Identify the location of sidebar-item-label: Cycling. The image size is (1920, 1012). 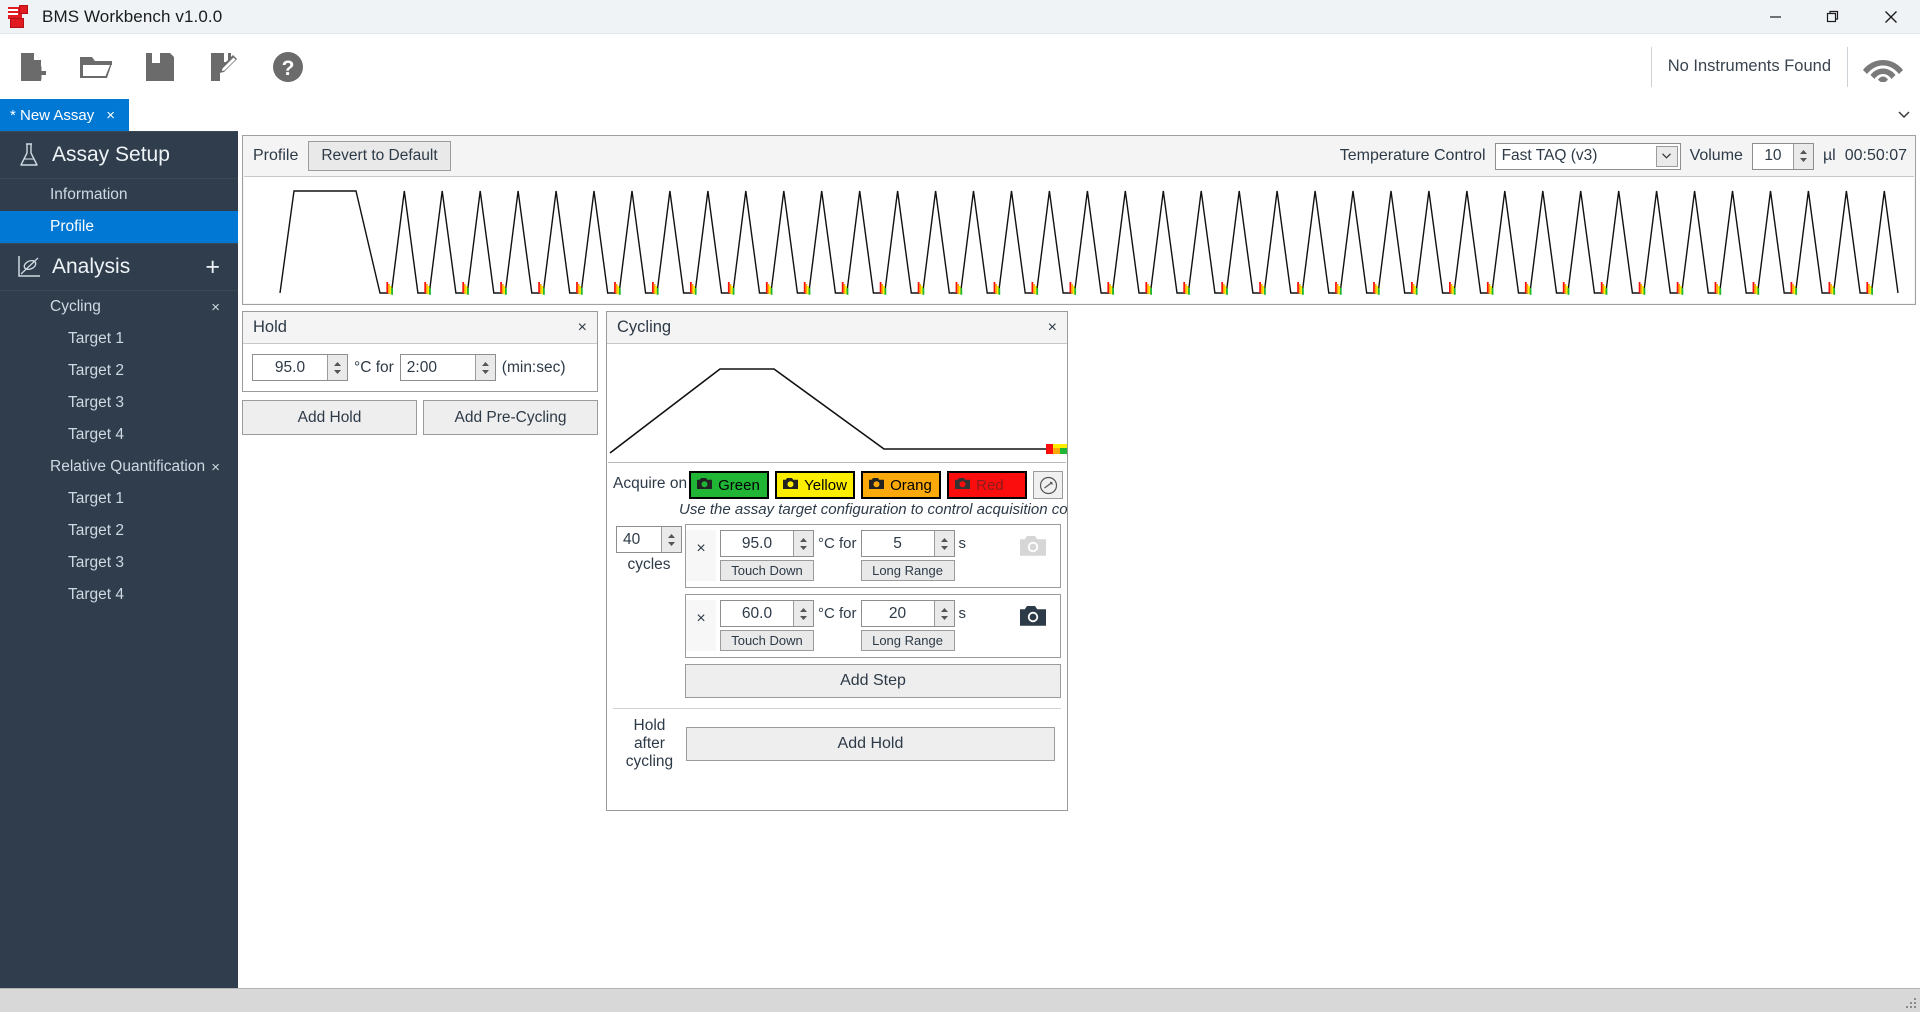
(75, 306).